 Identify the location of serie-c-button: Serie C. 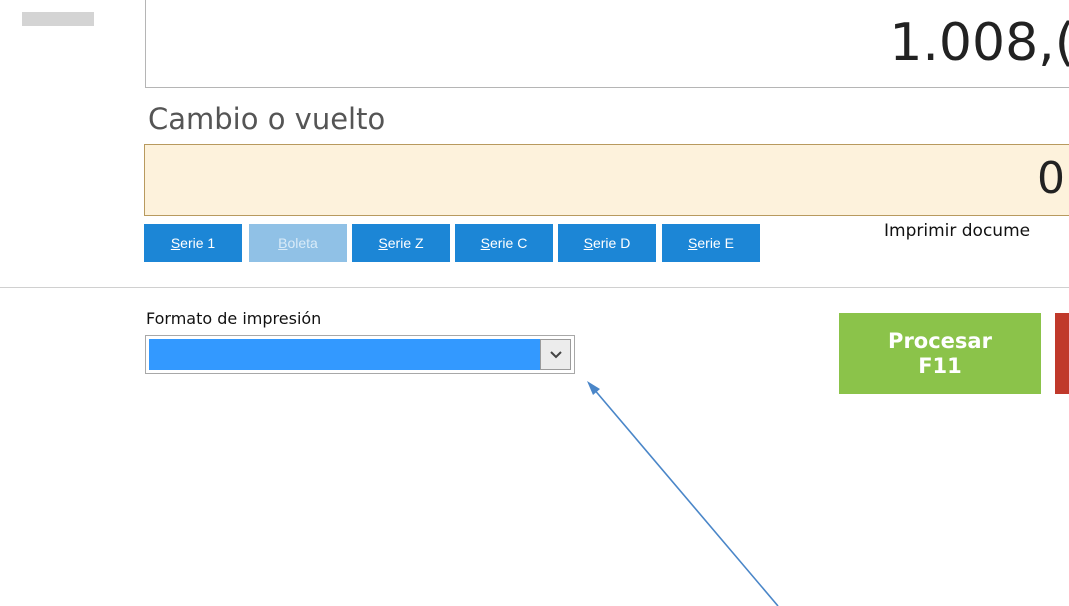
(504, 243).